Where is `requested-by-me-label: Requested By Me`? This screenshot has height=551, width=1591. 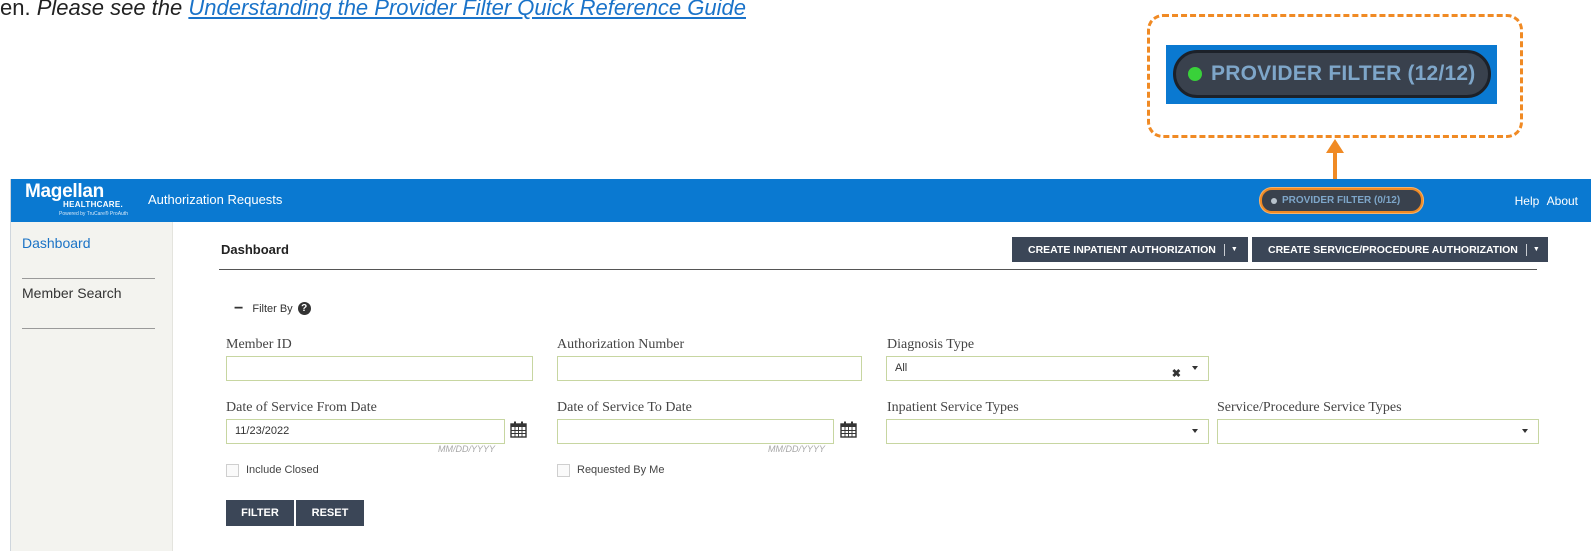 requested-by-me-label: Requested By Me is located at coordinates (621, 470).